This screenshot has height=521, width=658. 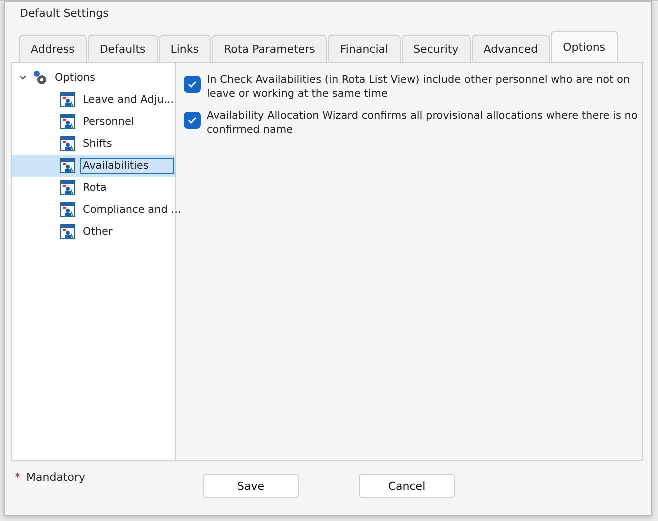 I want to click on tree-item: Other, so click(x=98, y=232).